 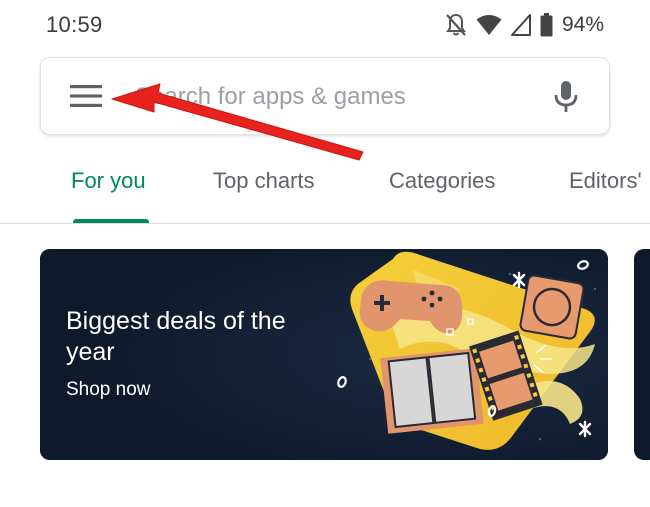 What do you see at coordinates (325, 186) in the screenshot?
I see `tab-bar: For you Top charts Categories Editors'` at bounding box center [325, 186].